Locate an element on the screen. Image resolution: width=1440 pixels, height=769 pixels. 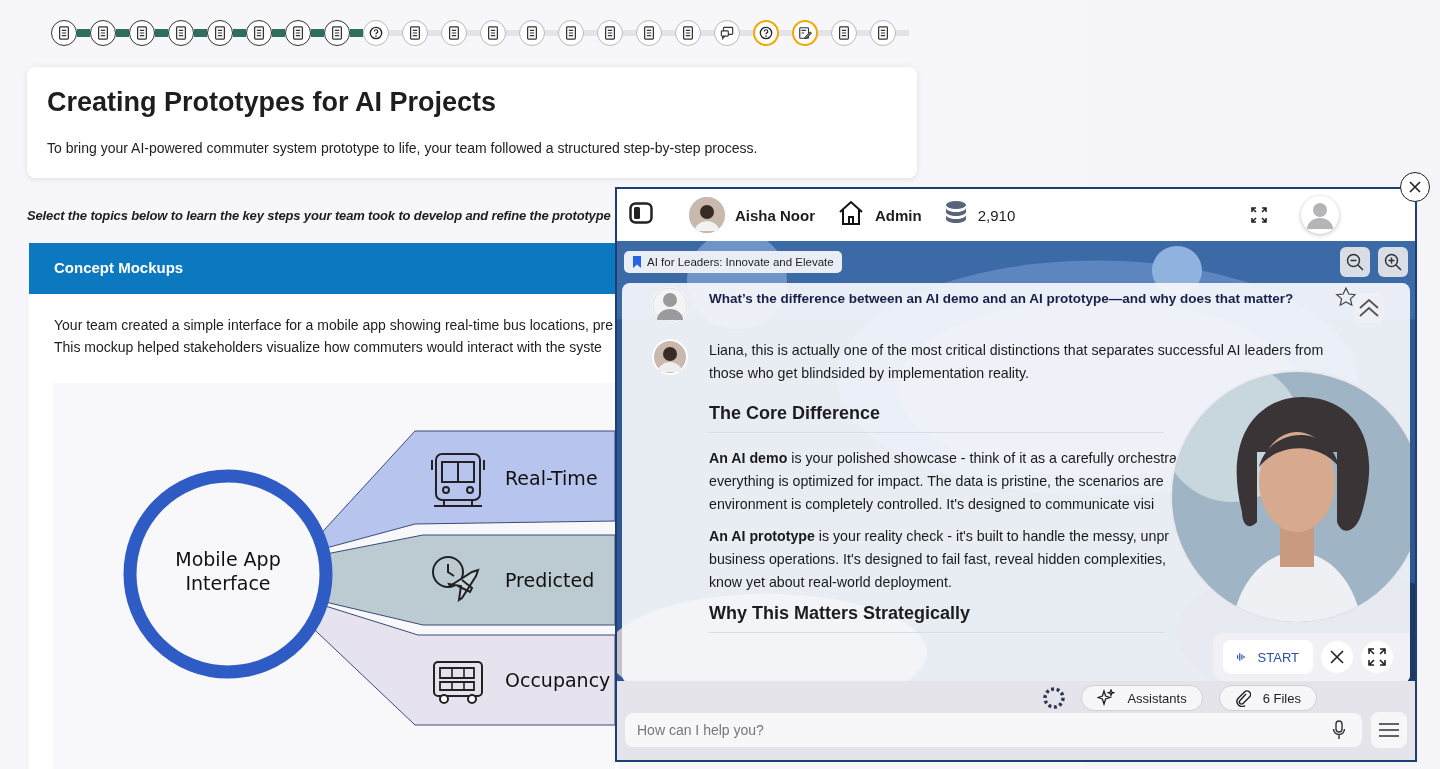
user-name: Aisha Noor is located at coordinates (775, 215).